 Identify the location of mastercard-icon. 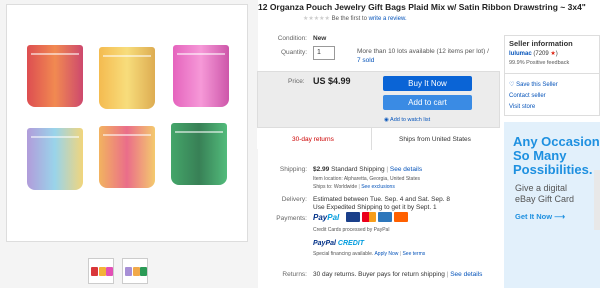
(369, 217).